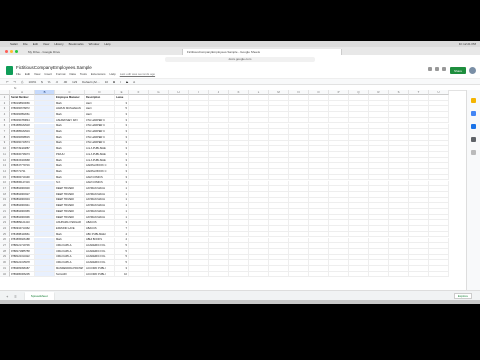 This screenshot has height=360, width=480. I want to click on all-sheets-icon: ≡, so click(15, 296).